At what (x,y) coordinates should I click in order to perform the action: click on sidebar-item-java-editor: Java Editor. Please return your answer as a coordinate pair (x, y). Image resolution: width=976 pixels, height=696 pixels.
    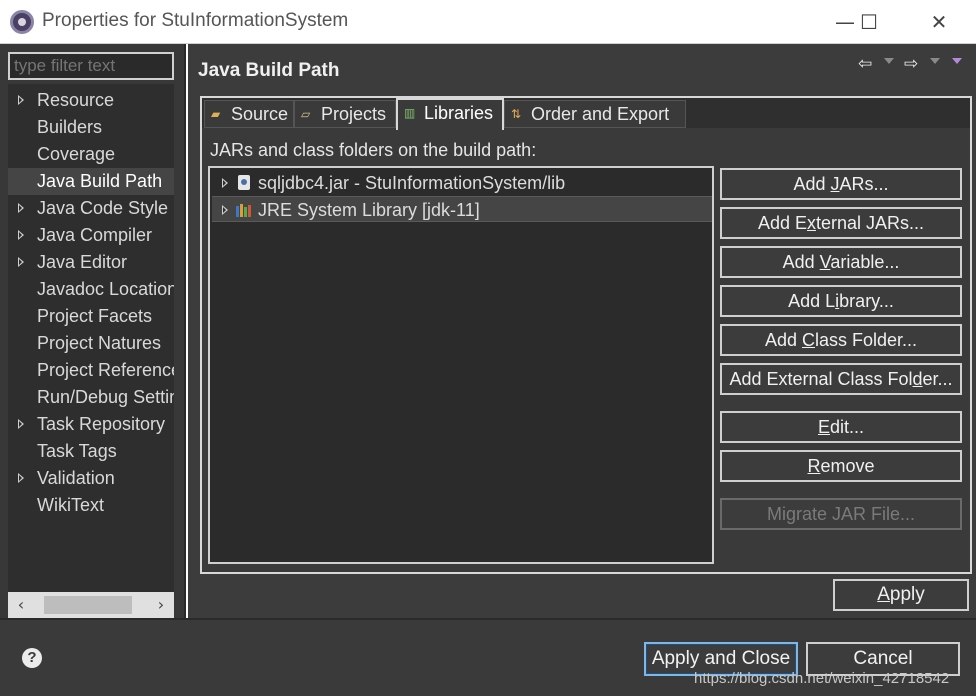
    Looking at the image, I should click on (91, 262).